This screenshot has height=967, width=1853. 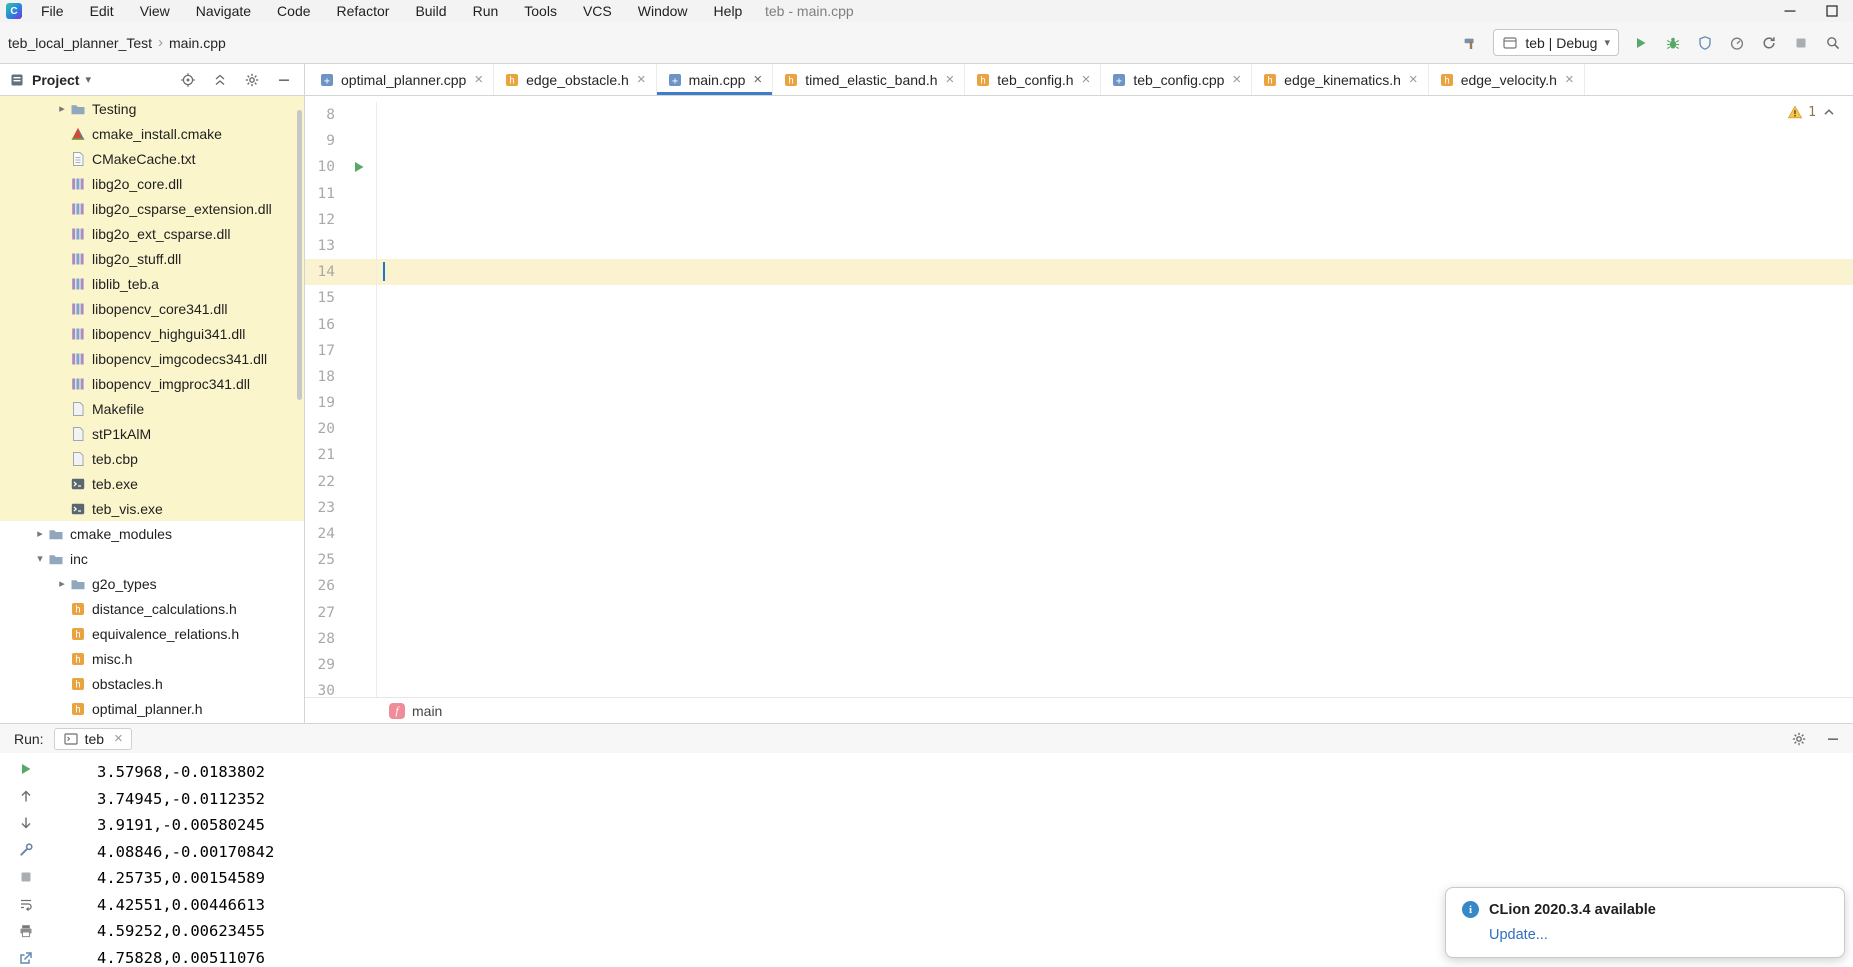 I want to click on maximize-button, so click(x=1832, y=11).